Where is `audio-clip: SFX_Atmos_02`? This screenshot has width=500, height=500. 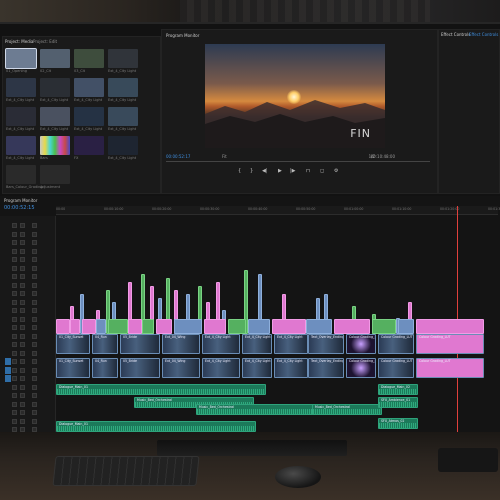
audio-clip: SFX_Atmos_02 is located at coordinates (398, 423).